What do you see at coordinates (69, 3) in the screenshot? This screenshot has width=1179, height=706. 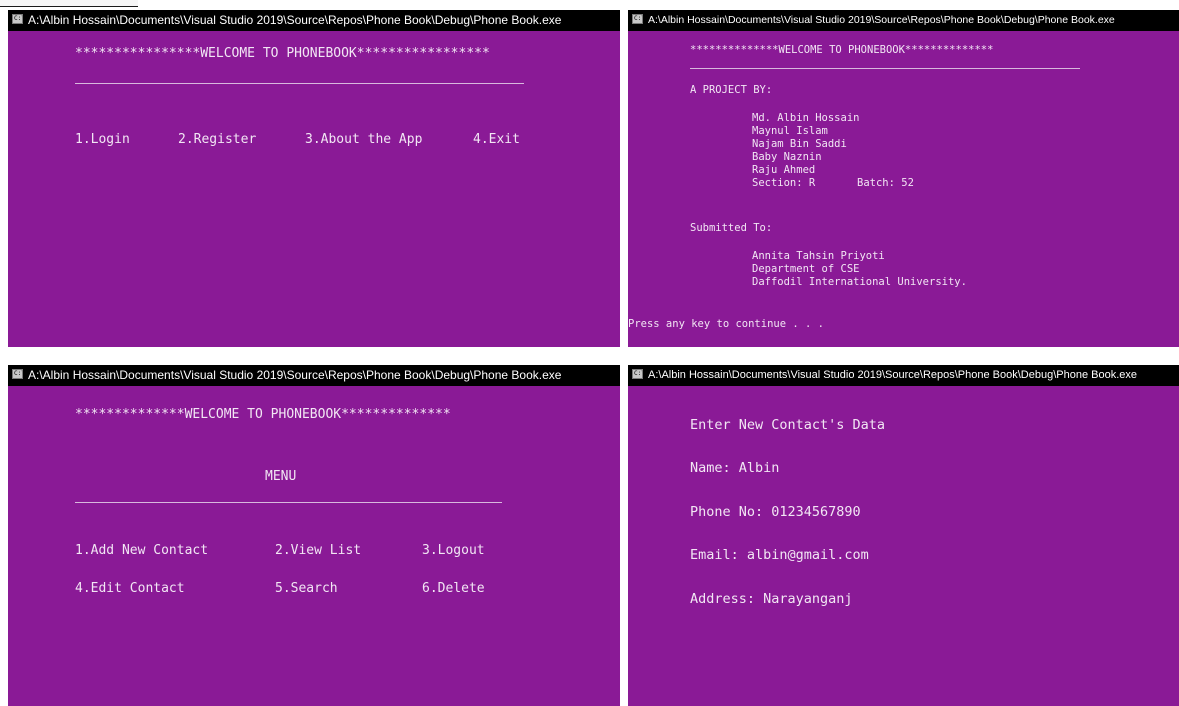 I see `background-window-fragment` at bounding box center [69, 3].